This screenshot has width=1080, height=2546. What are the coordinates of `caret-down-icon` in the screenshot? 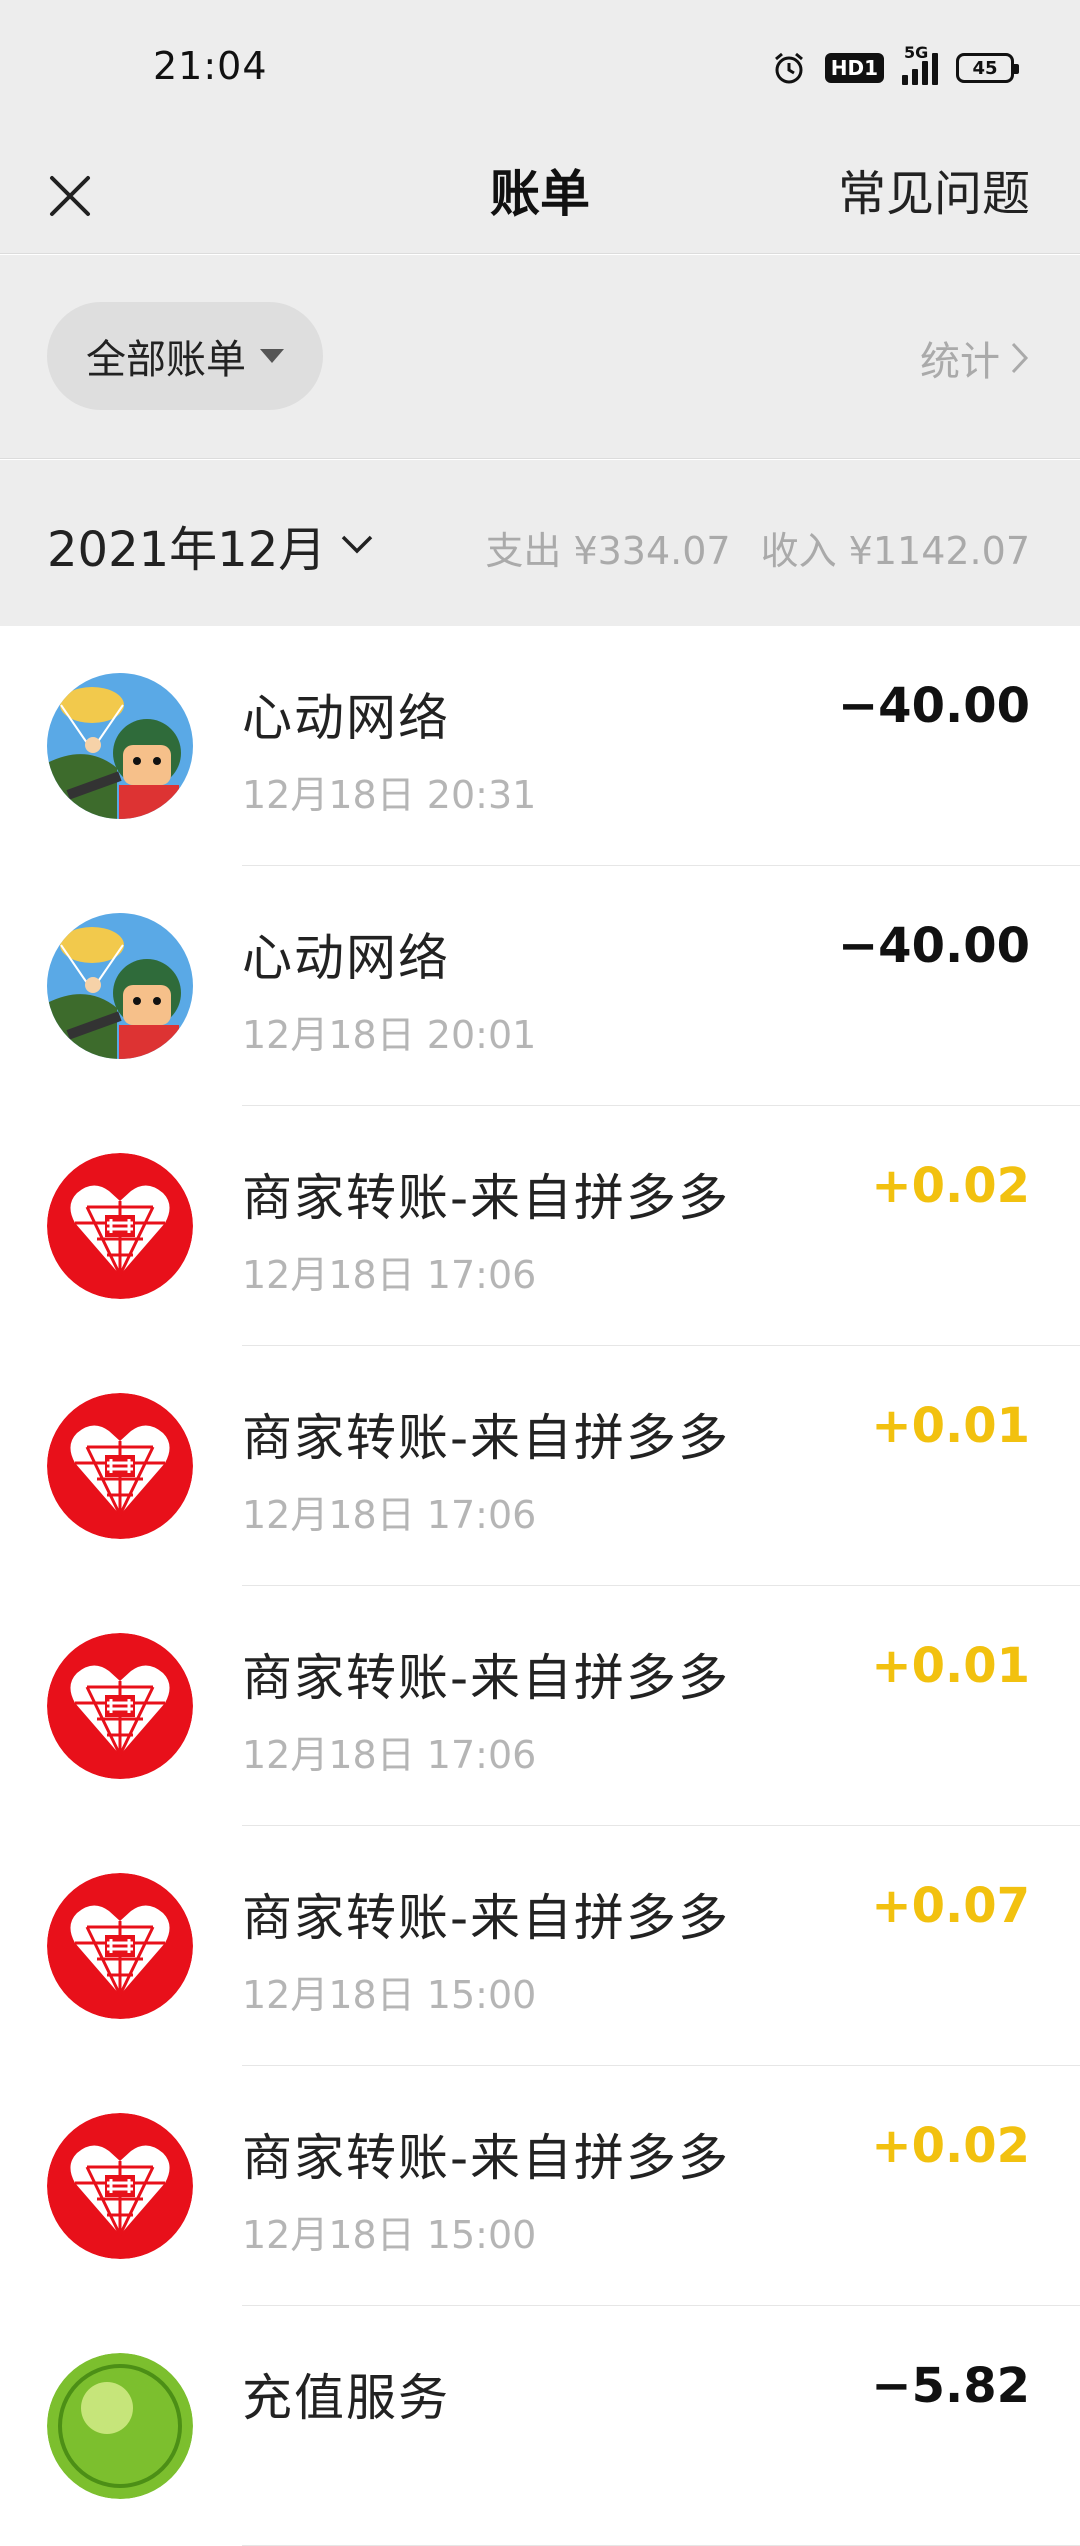 It's located at (272, 356).